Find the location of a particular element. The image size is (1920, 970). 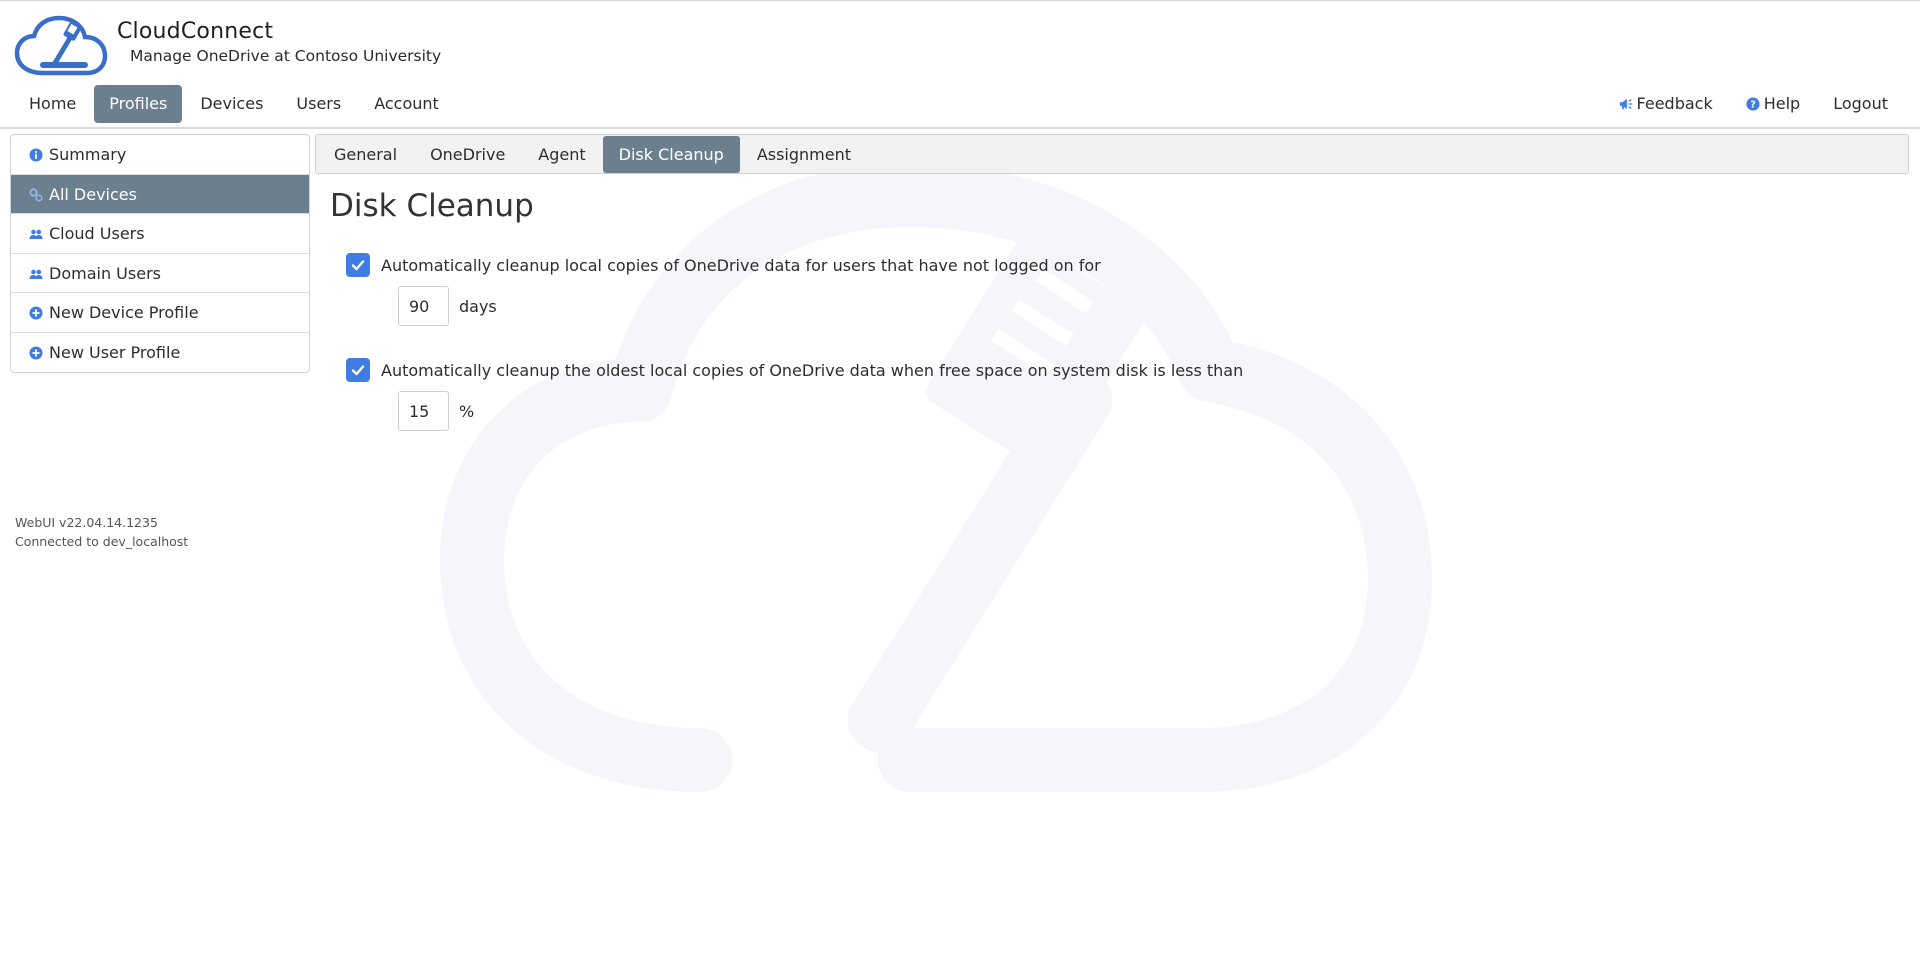

sidebar-item-cloud-users: Cloud Users is located at coordinates (160, 234).